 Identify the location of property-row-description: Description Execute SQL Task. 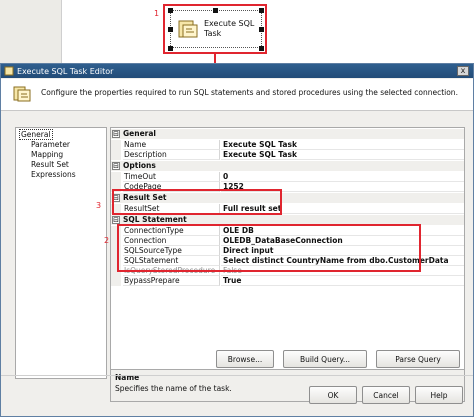
(287, 155).